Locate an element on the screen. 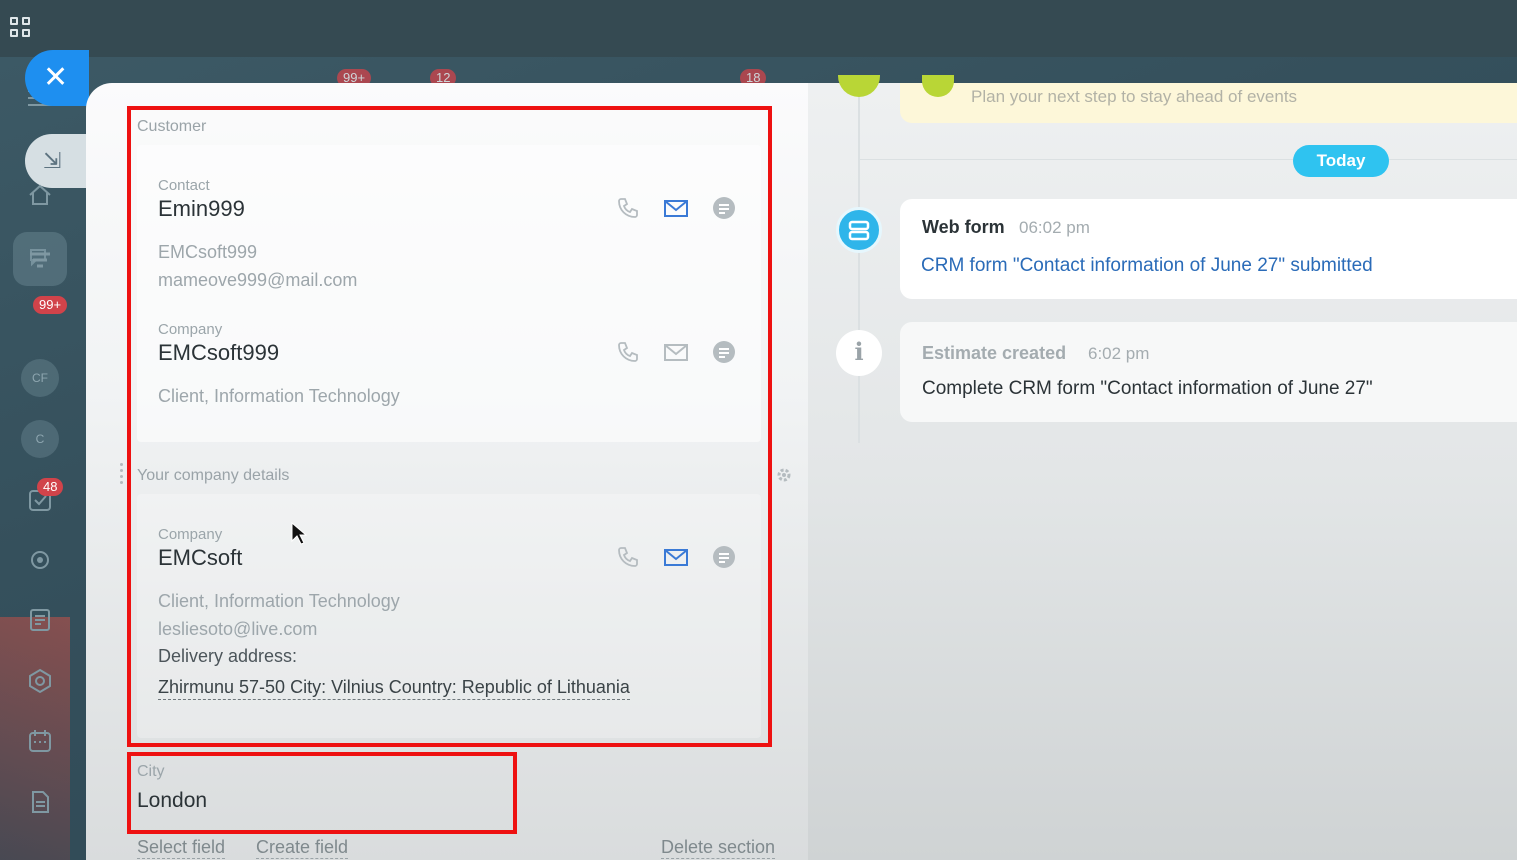 The image size is (1517, 860). web-form-time: 06:02 pm is located at coordinates (1054, 227).